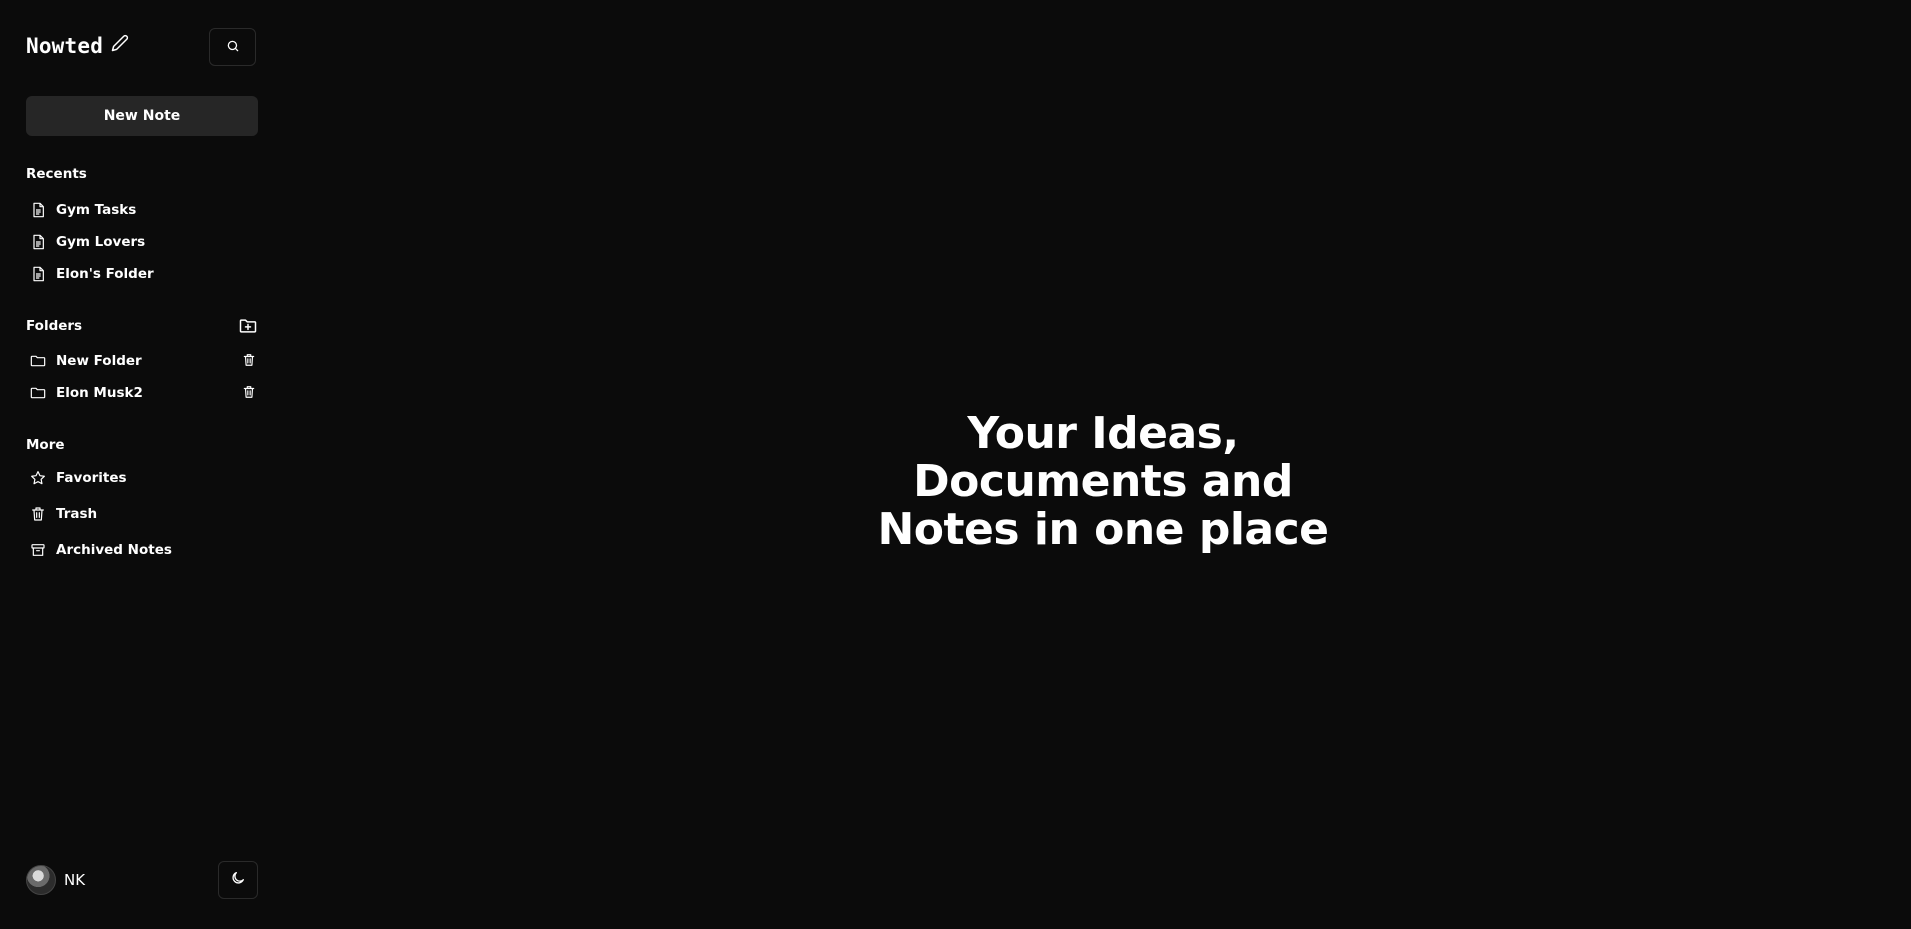 The width and height of the screenshot is (1911, 929). What do you see at coordinates (99, 361) in the screenshot?
I see `folder-item-label: New Folder` at bounding box center [99, 361].